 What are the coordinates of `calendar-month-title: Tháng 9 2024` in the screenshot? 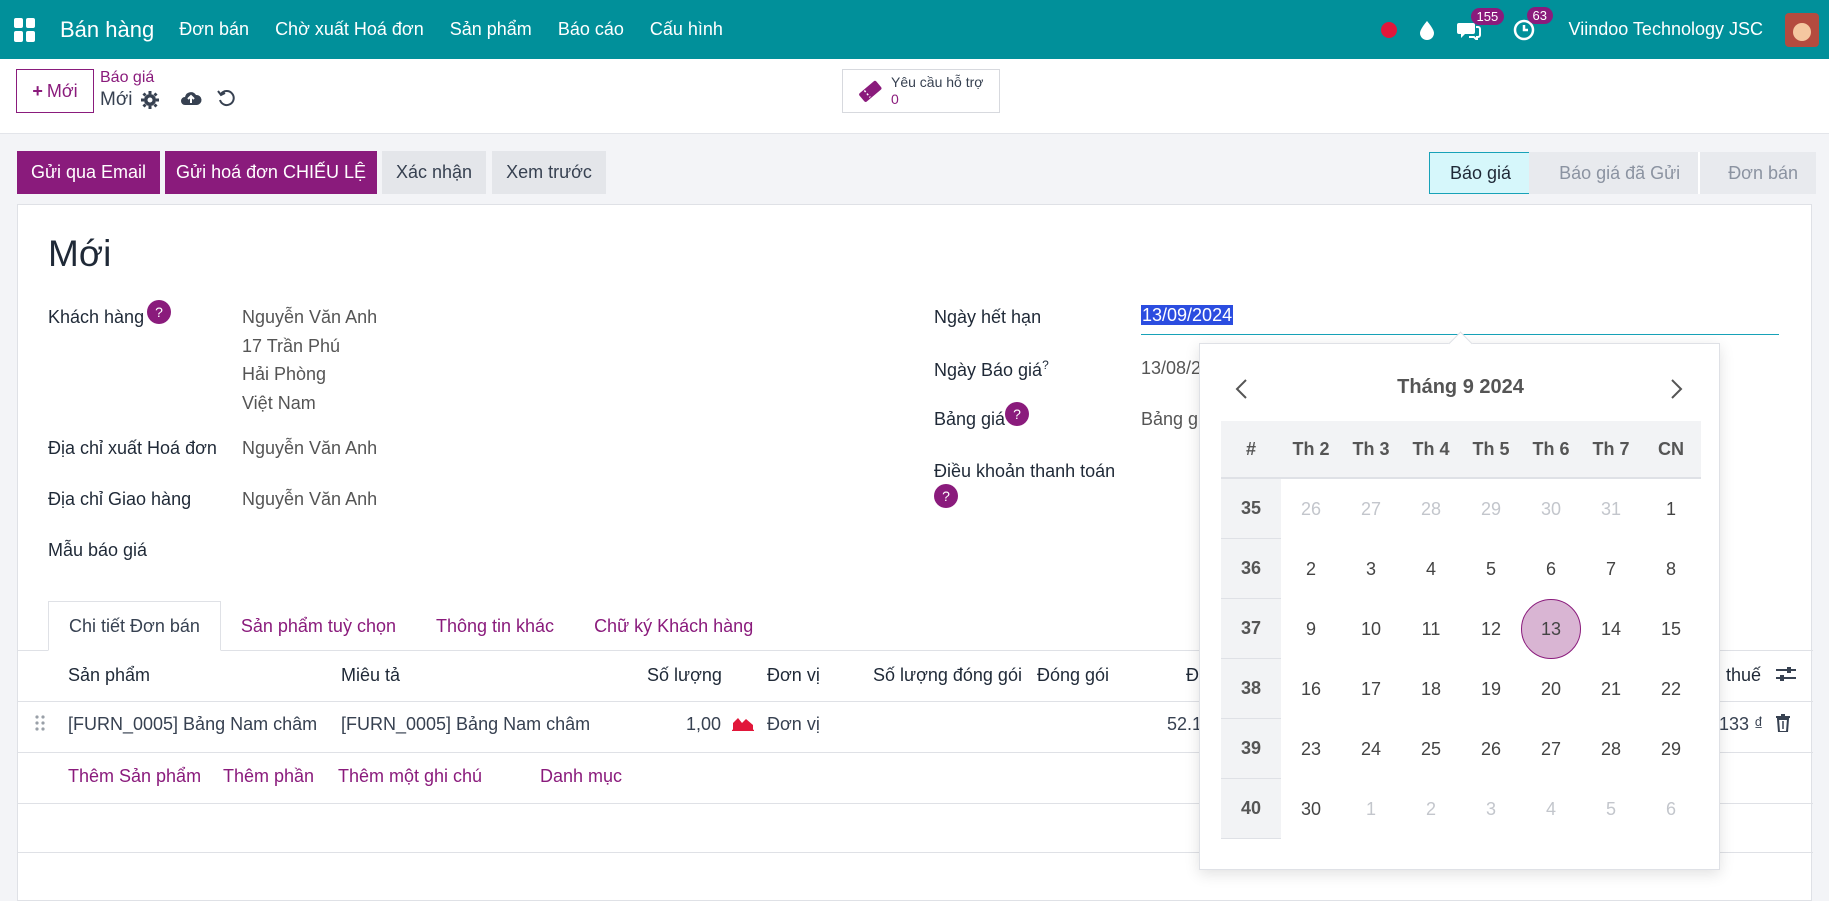 It's located at (1460, 387).